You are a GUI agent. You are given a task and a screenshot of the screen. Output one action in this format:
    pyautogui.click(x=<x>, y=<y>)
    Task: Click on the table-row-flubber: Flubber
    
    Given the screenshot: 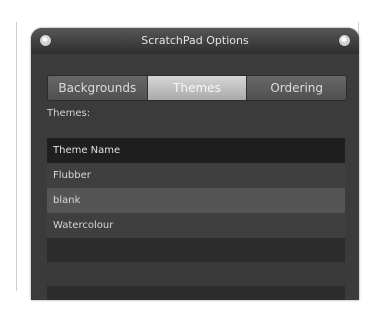 What is the action you would take?
    pyautogui.click(x=196, y=175)
    